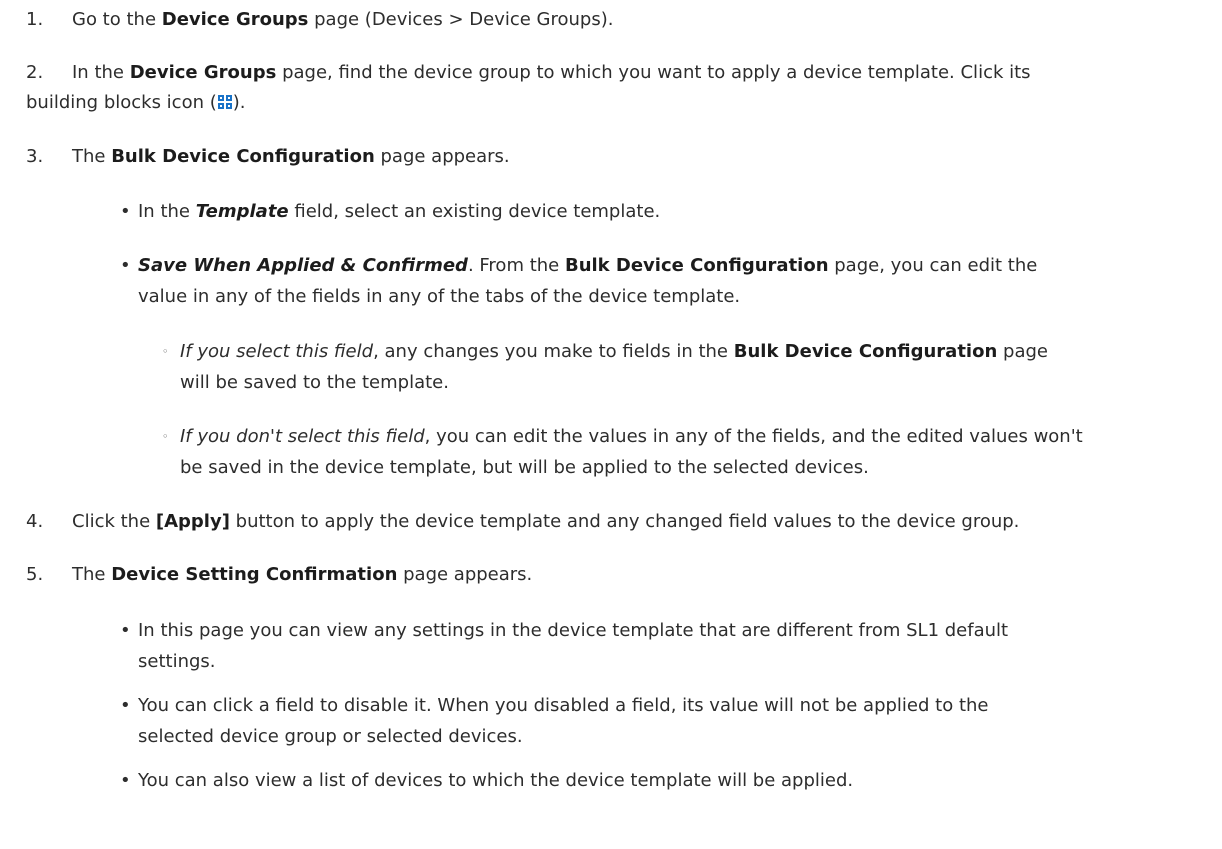 The height and width of the screenshot is (849, 1222). What do you see at coordinates (277, 351) in the screenshot?
I see `condition-select: If you select this field` at bounding box center [277, 351].